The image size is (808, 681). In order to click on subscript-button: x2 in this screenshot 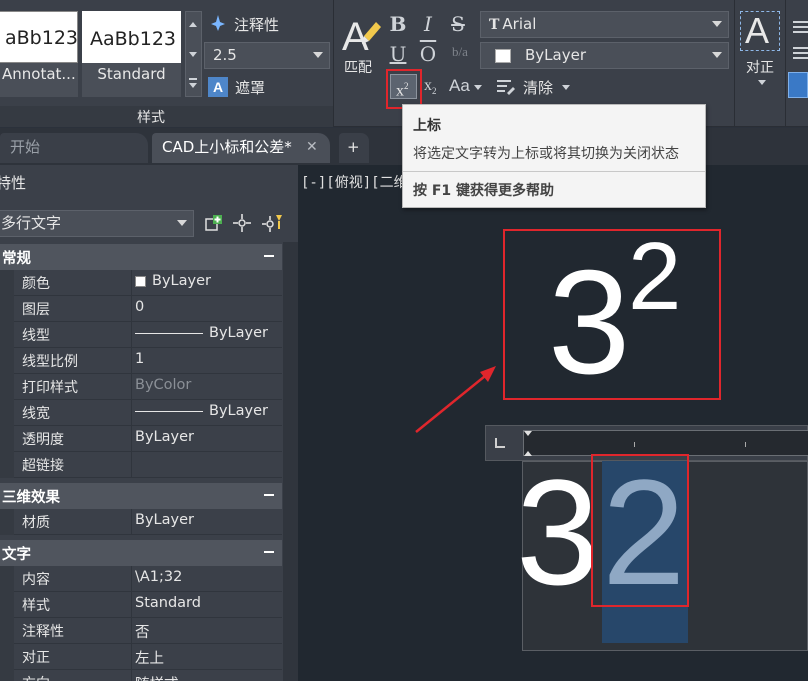, I will do `click(435, 87)`.